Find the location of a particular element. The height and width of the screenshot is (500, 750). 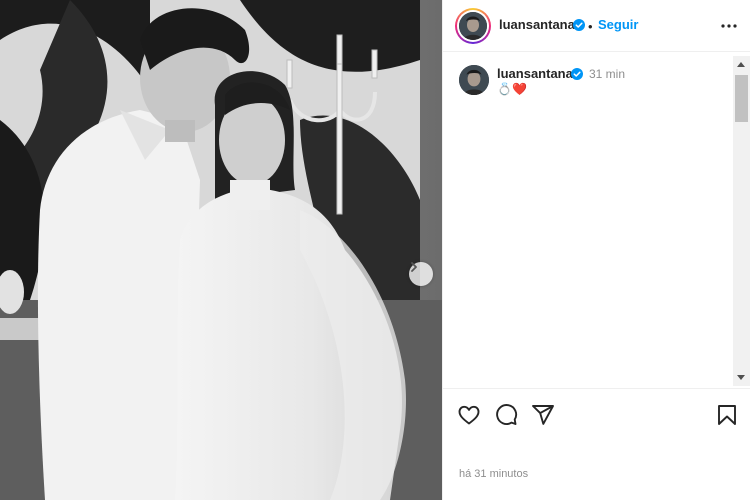

post-timestamp: há 31 minutos is located at coordinates (494, 474).